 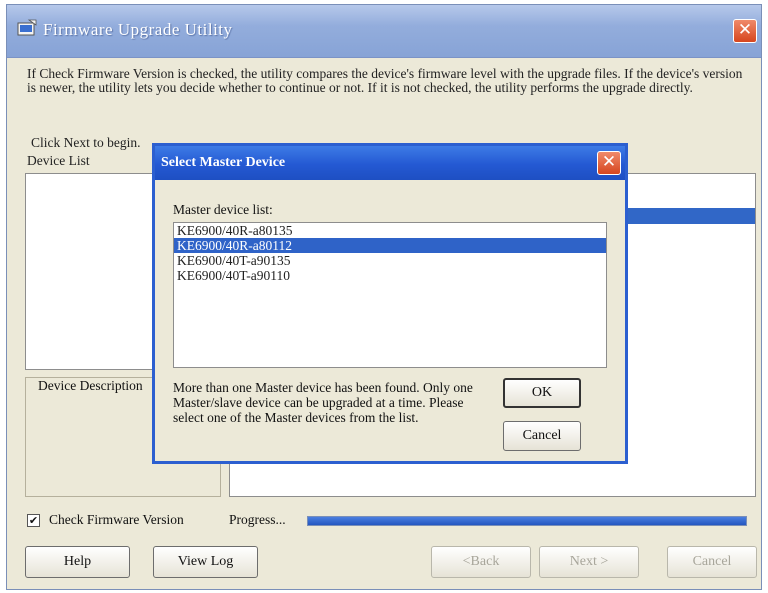 What do you see at coordinates (542, 436) in the screenshot?
I see `dialog-cancel-button: Cancel` at bounding box center [542, 436].